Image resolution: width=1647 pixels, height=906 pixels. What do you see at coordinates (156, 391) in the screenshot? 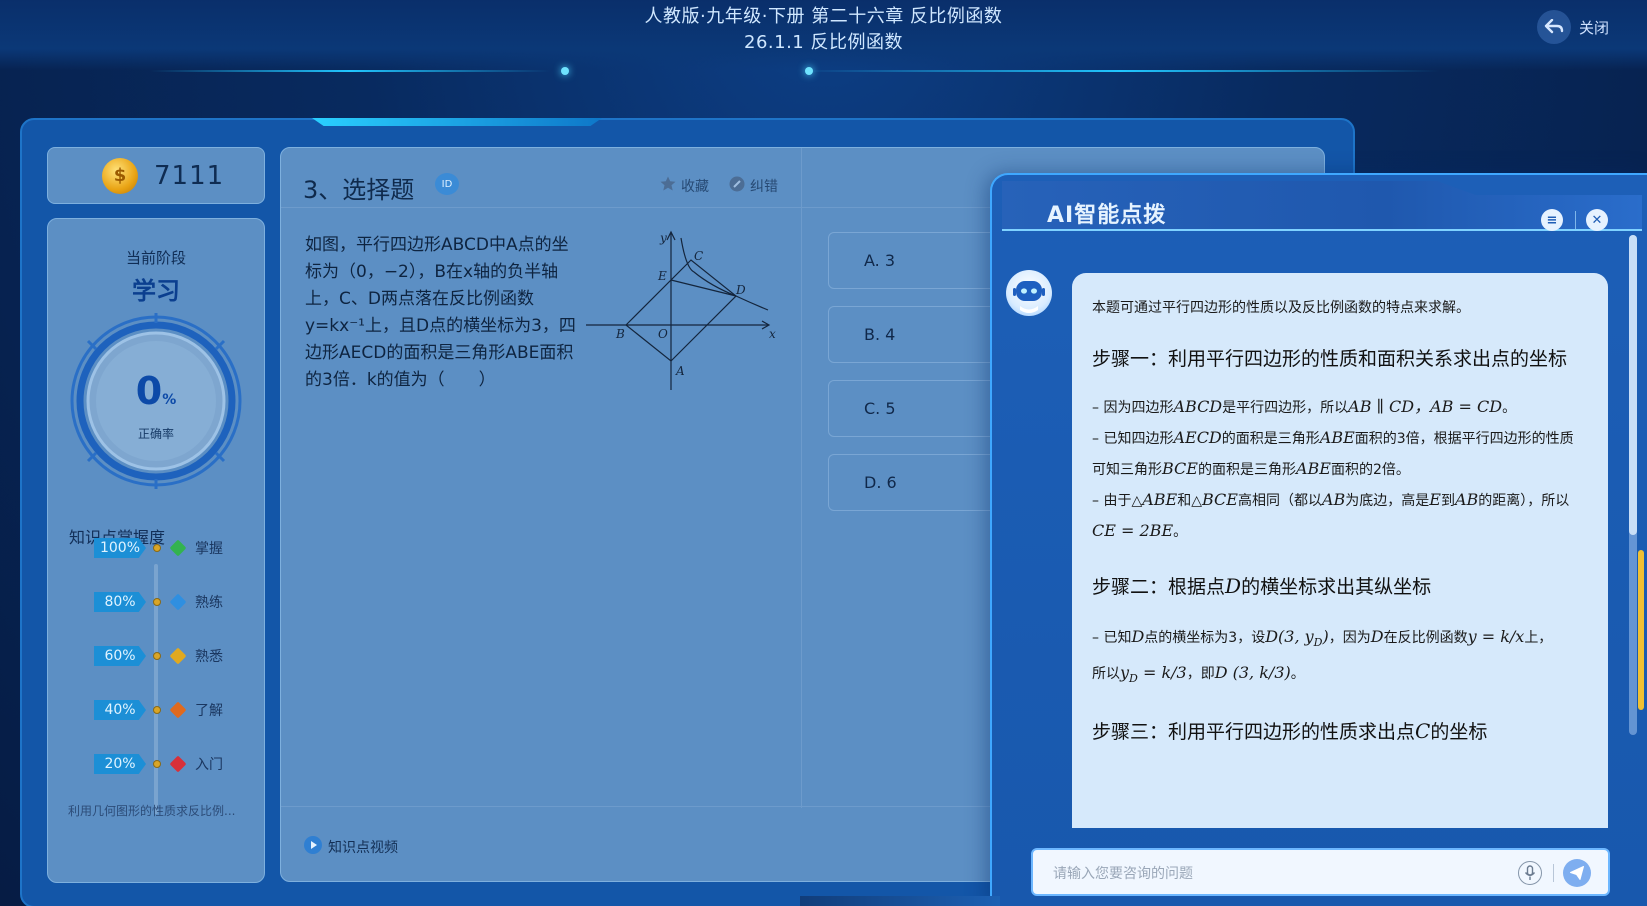
I see `accuracy-value: 0%` at bounding box center [156, 391].